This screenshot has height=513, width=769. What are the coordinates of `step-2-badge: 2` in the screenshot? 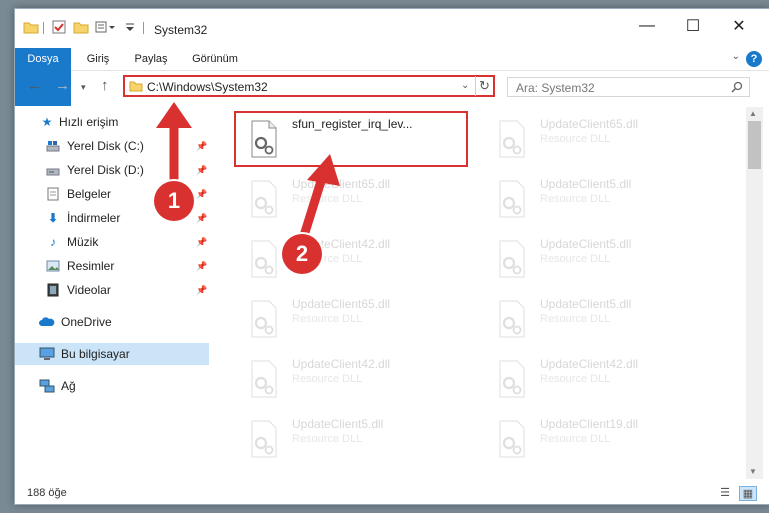 It's located at (302, 254).